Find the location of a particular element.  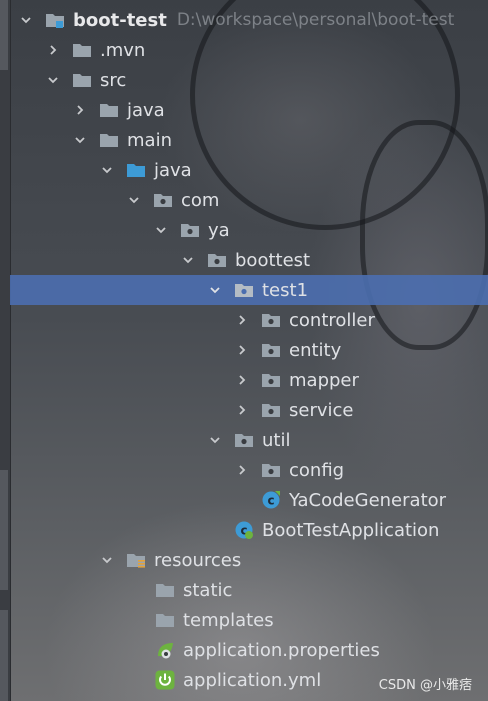

tree-item-label: main is located at coordinates (149, 140).